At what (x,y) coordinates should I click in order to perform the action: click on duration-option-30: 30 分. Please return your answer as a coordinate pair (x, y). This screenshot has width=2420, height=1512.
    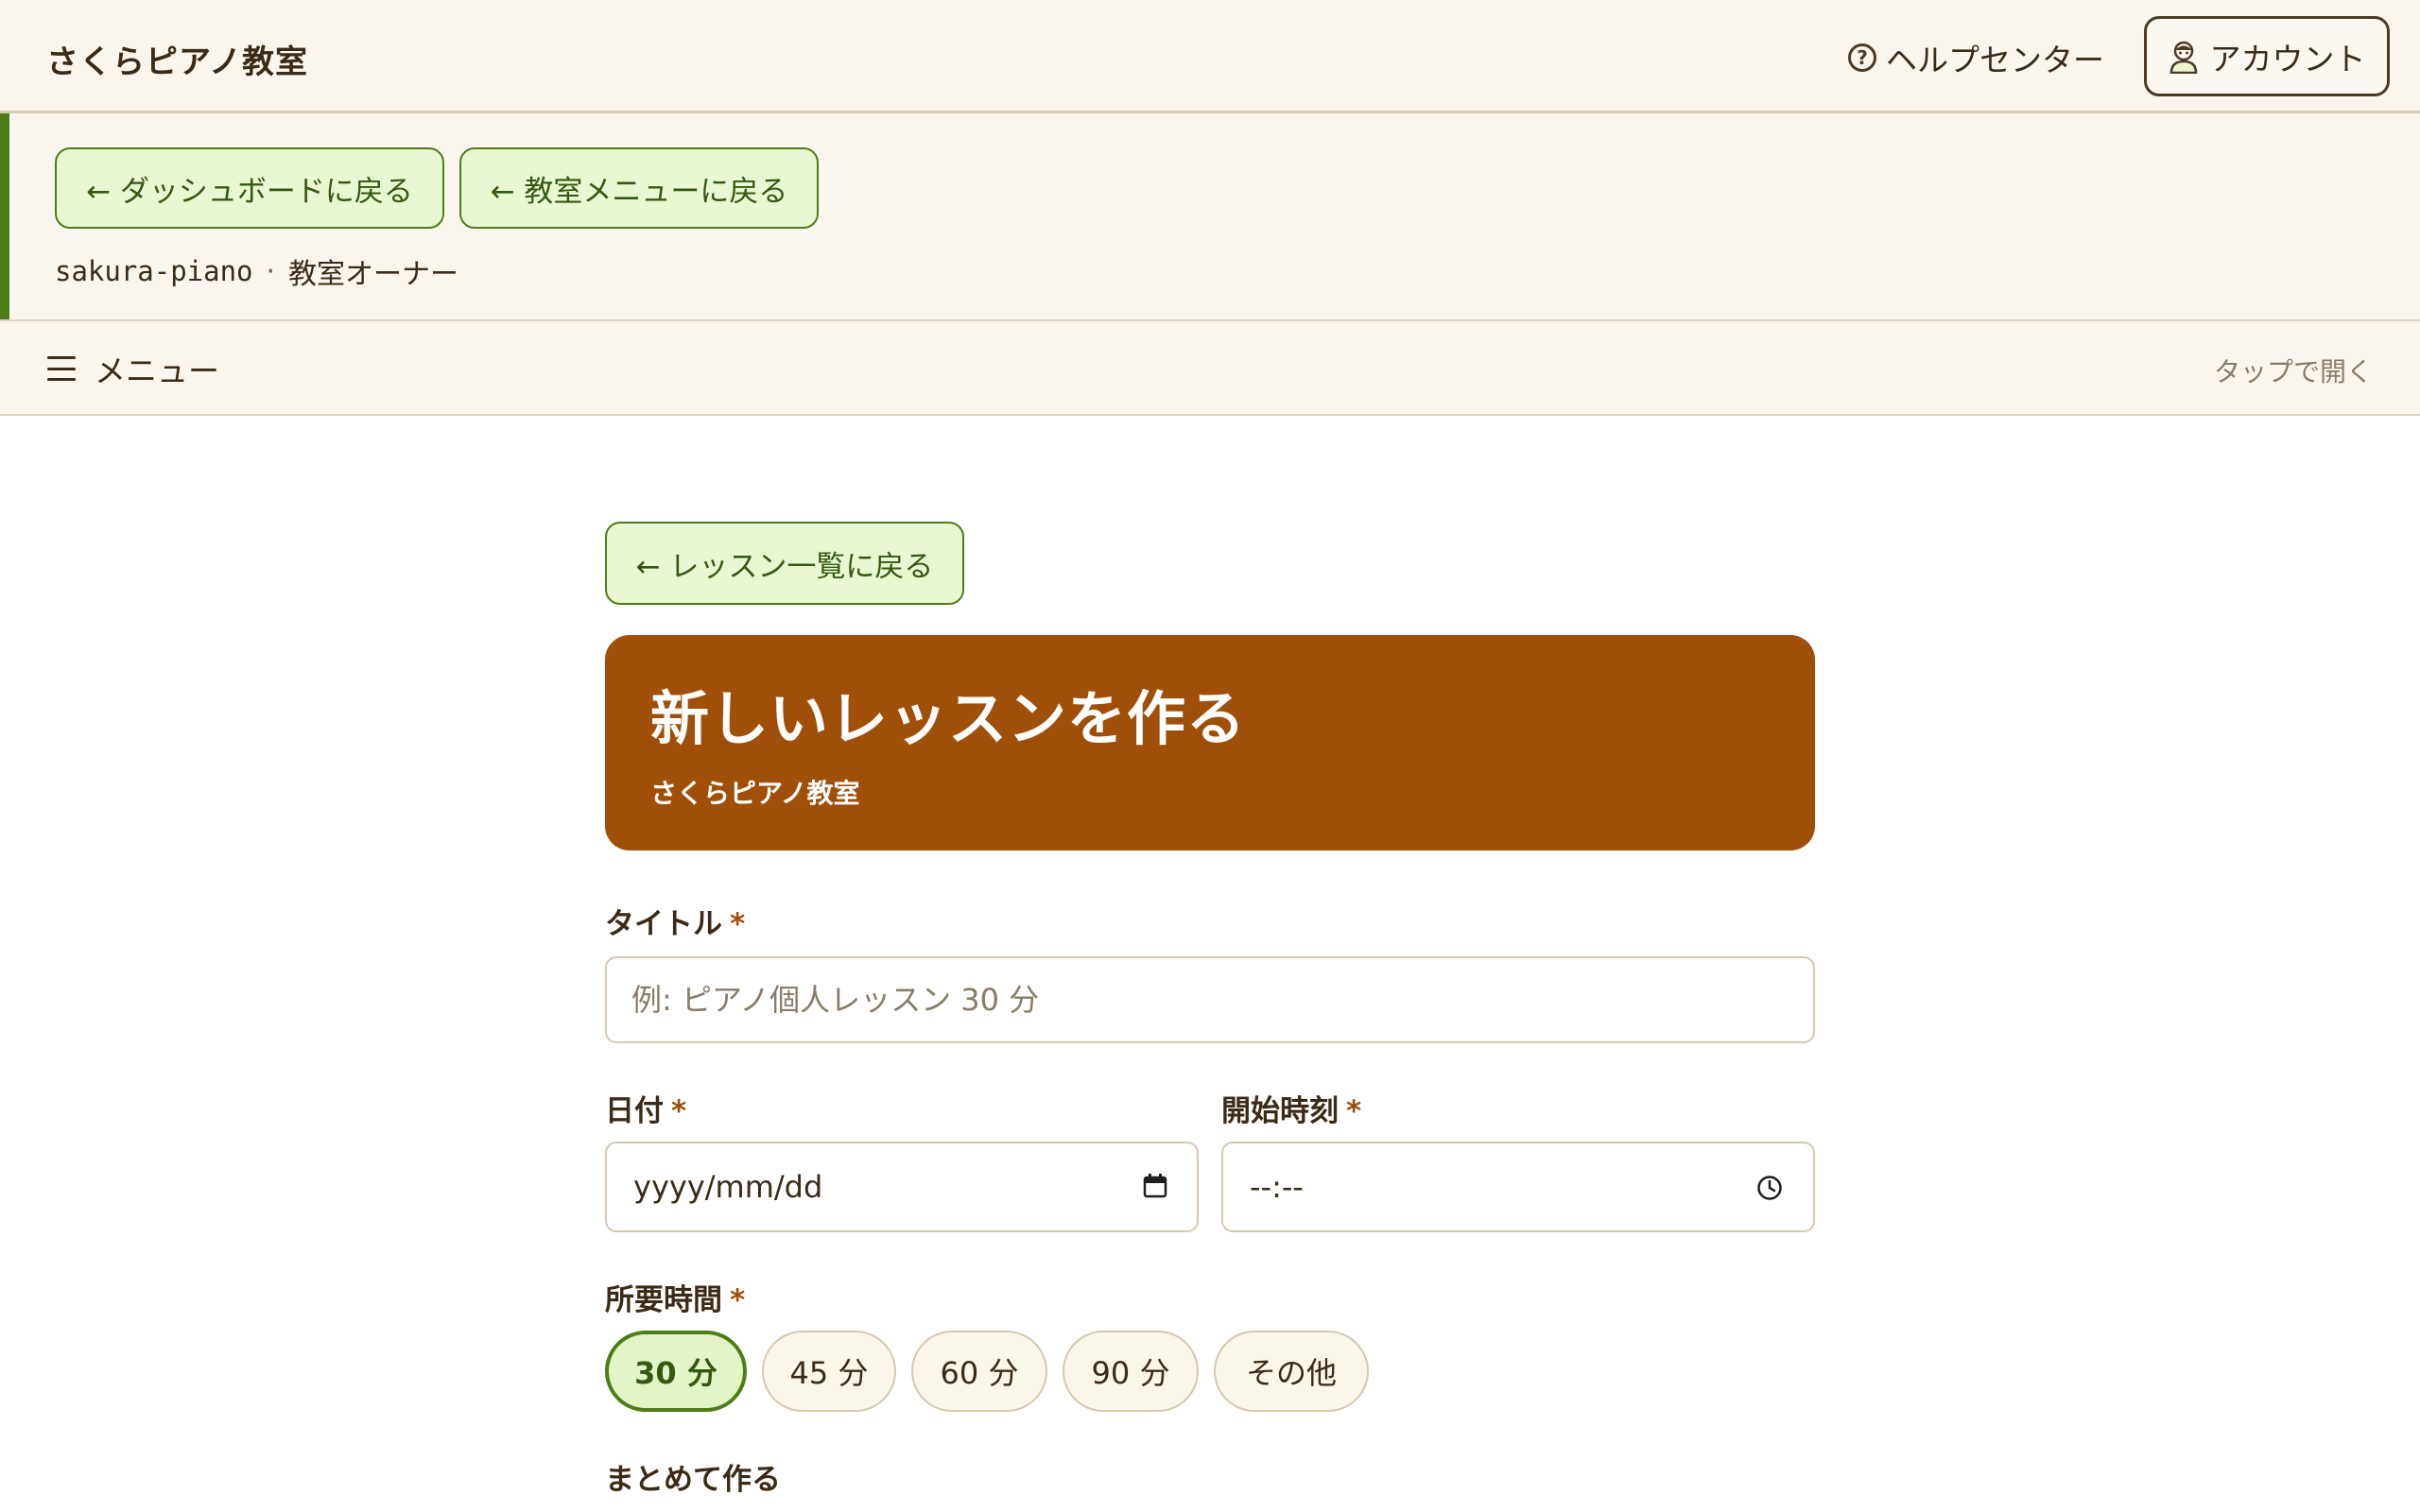
    Looking at the image, I should click on (676, 1371).